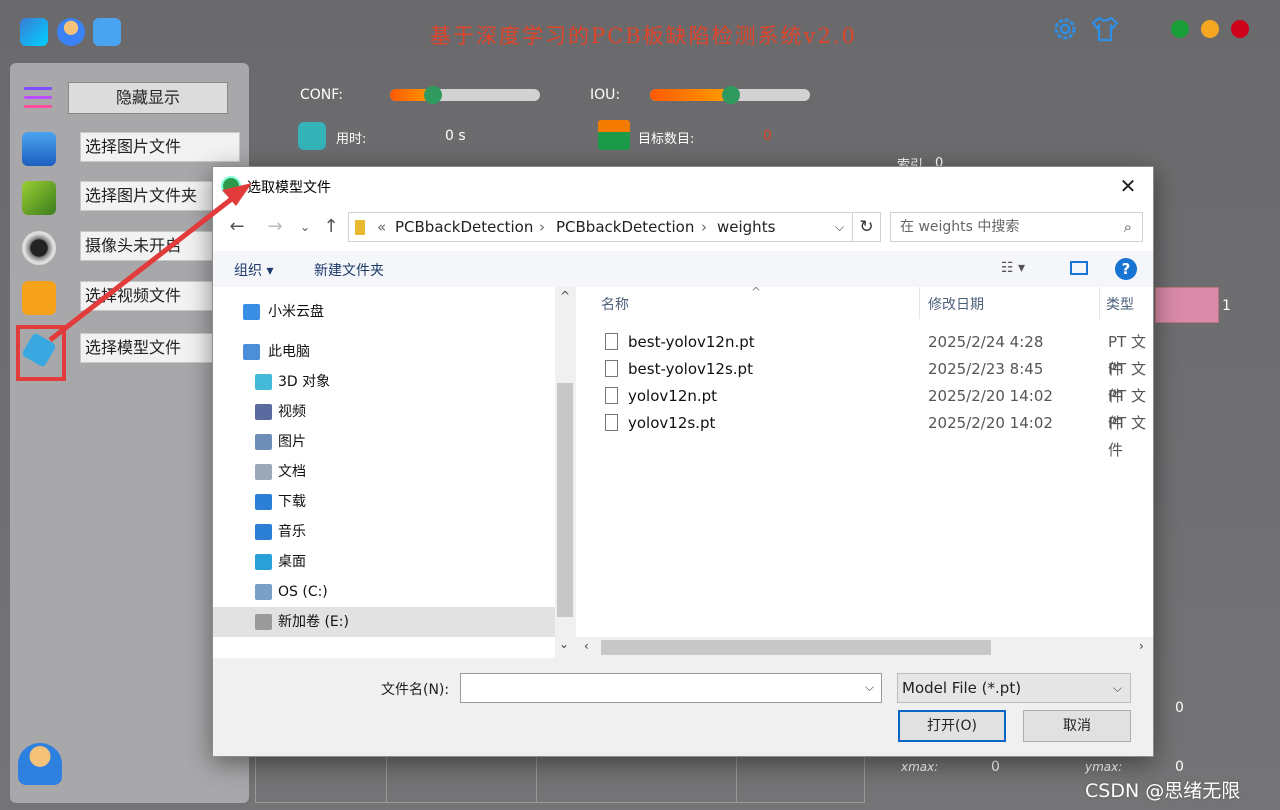  What do you see at coordinates (253, 270) in the screenshot?
I see `organize-button: 组织 ▾` at bounding box center [253, 270].